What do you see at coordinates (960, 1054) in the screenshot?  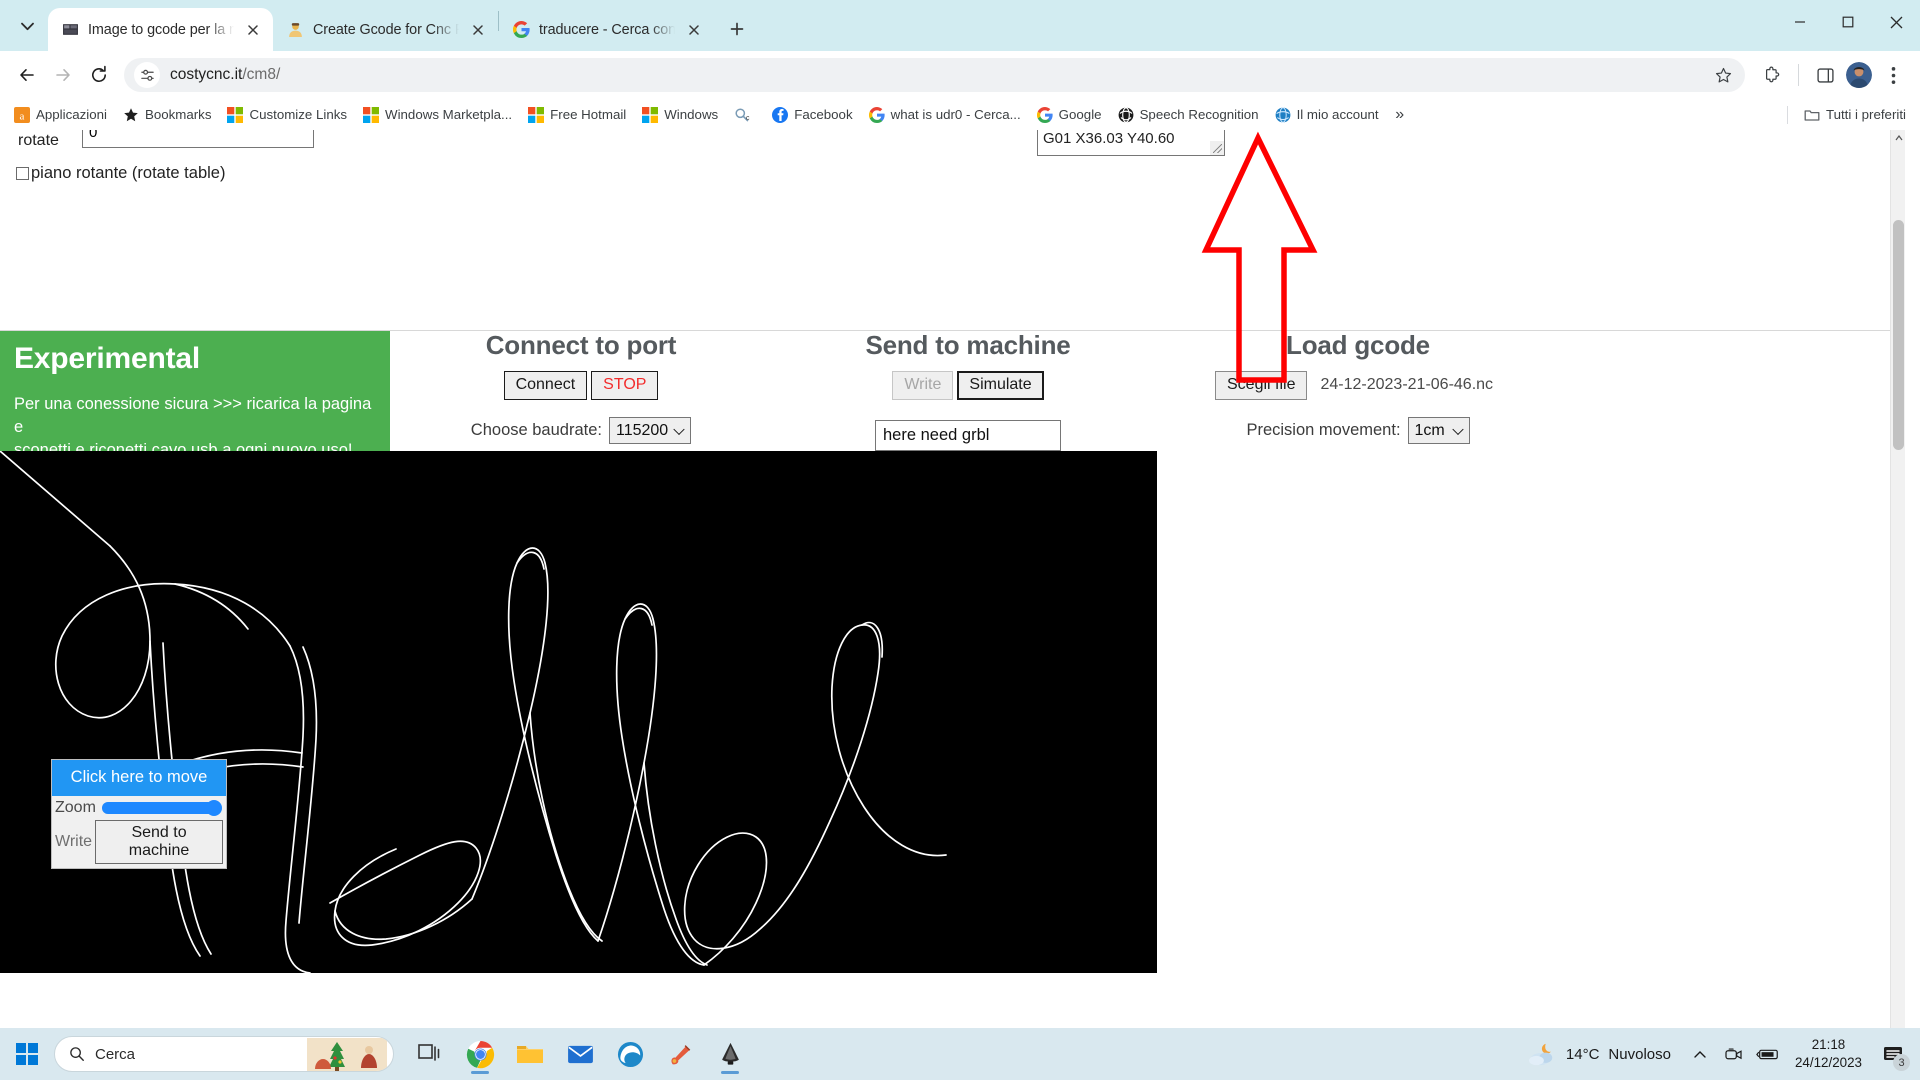 I see `windows-taskbar: Cerca 14°C Nuvoloso 21:18 24/12/2023 3` at bounding box center [960, 1054].